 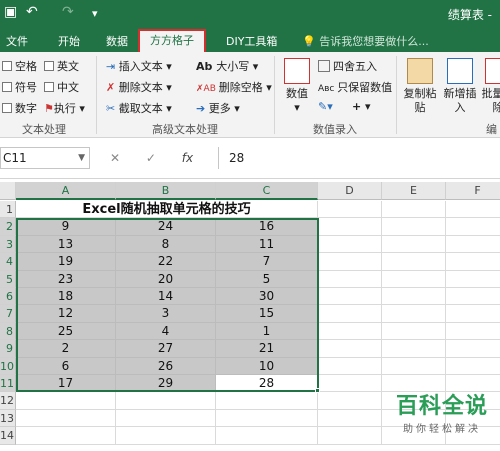 What do you see at coordinates (167, 210) in the screenshot?
I see `sheet-title-cell: Excel随机抽取单元格的技巧` at bounding box center [167, 210].